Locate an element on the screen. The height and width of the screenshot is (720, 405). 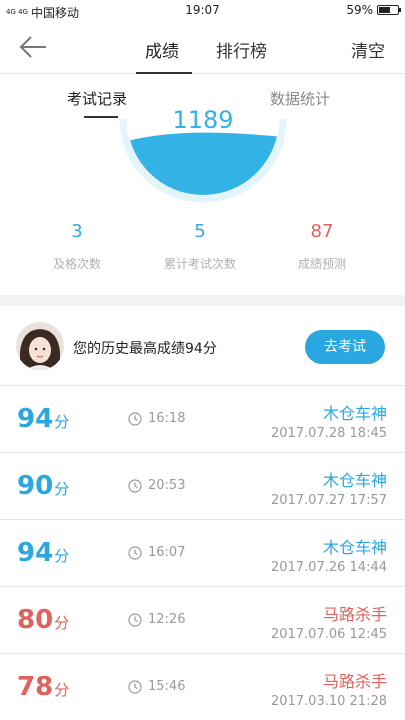
record-duration-text: 15:46 is located at coordinates (167, 686).